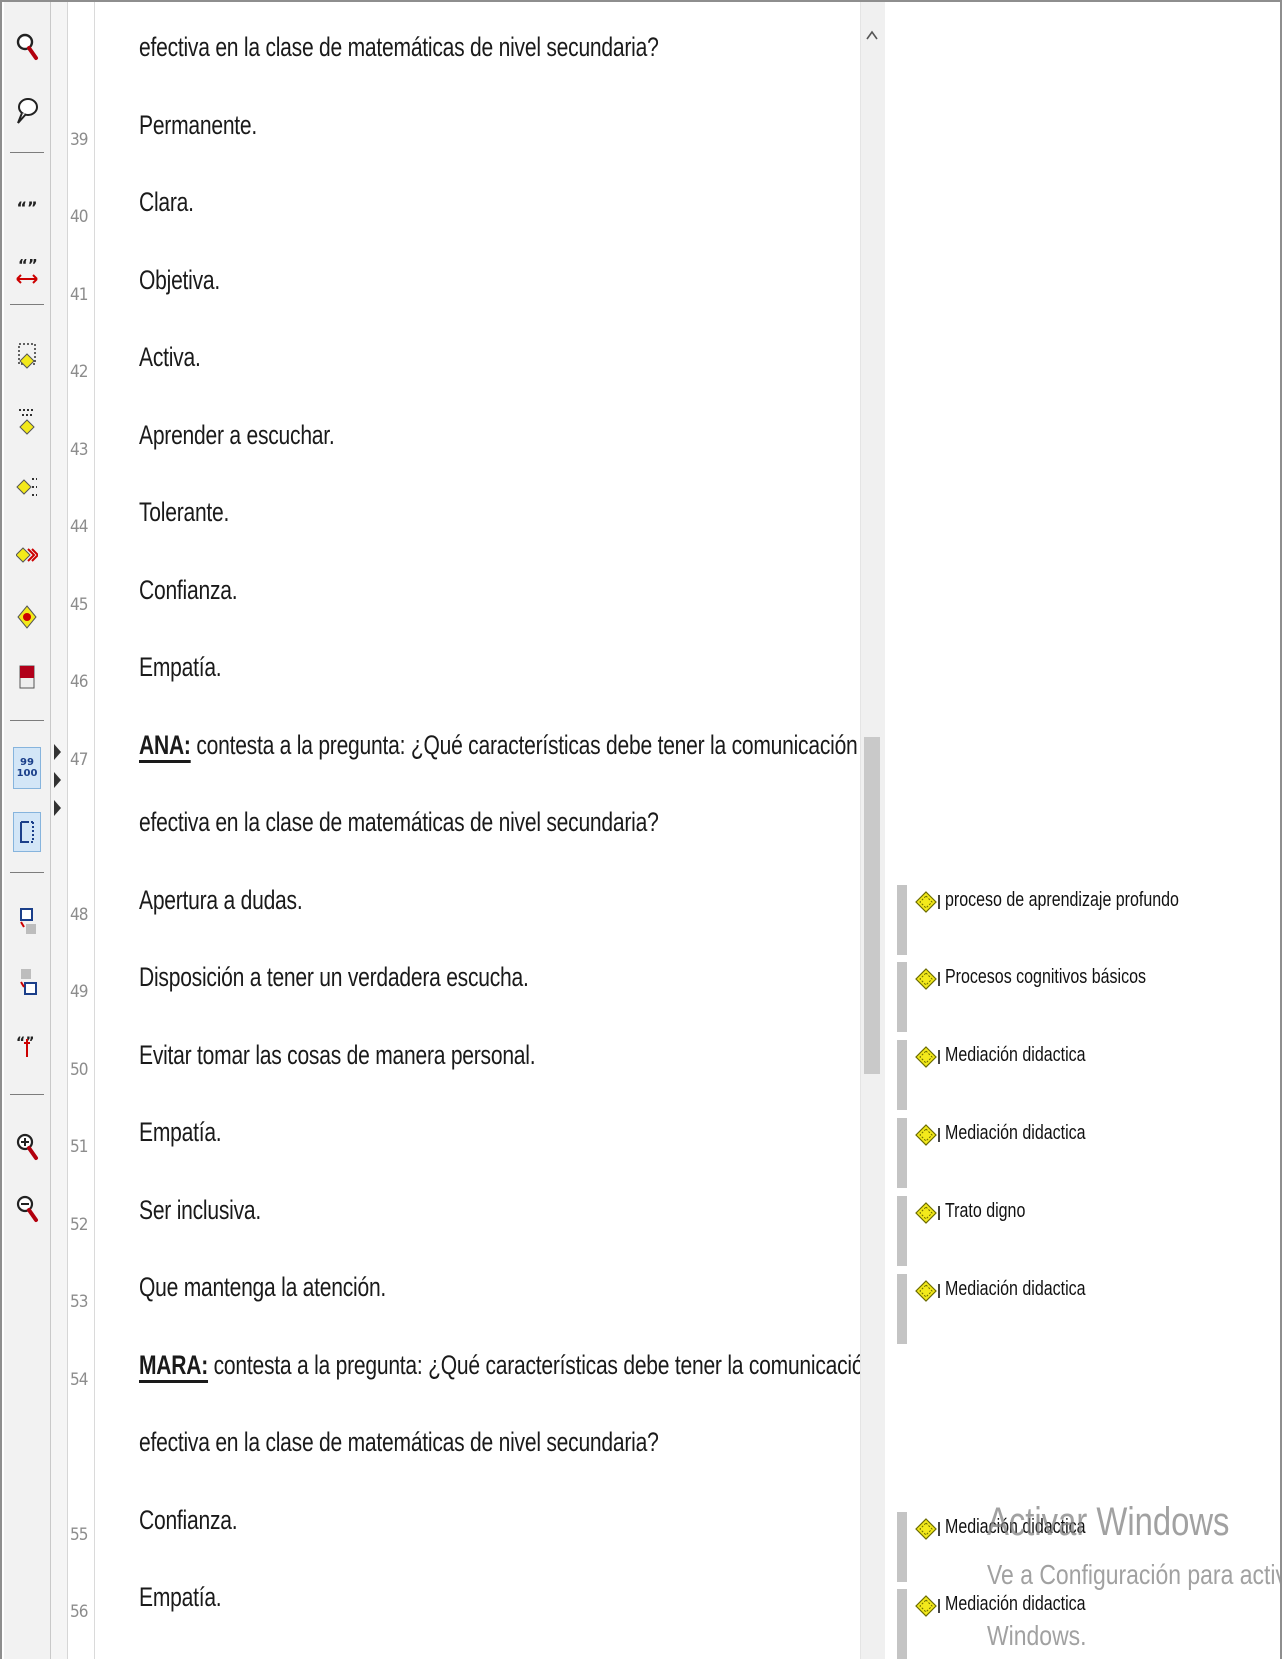 This screenshot has height=1659, width=1282. What do you see at coordinates (27, 357) in the screenshot?
I see `code-list-icon` at bounding box center [27, 357].